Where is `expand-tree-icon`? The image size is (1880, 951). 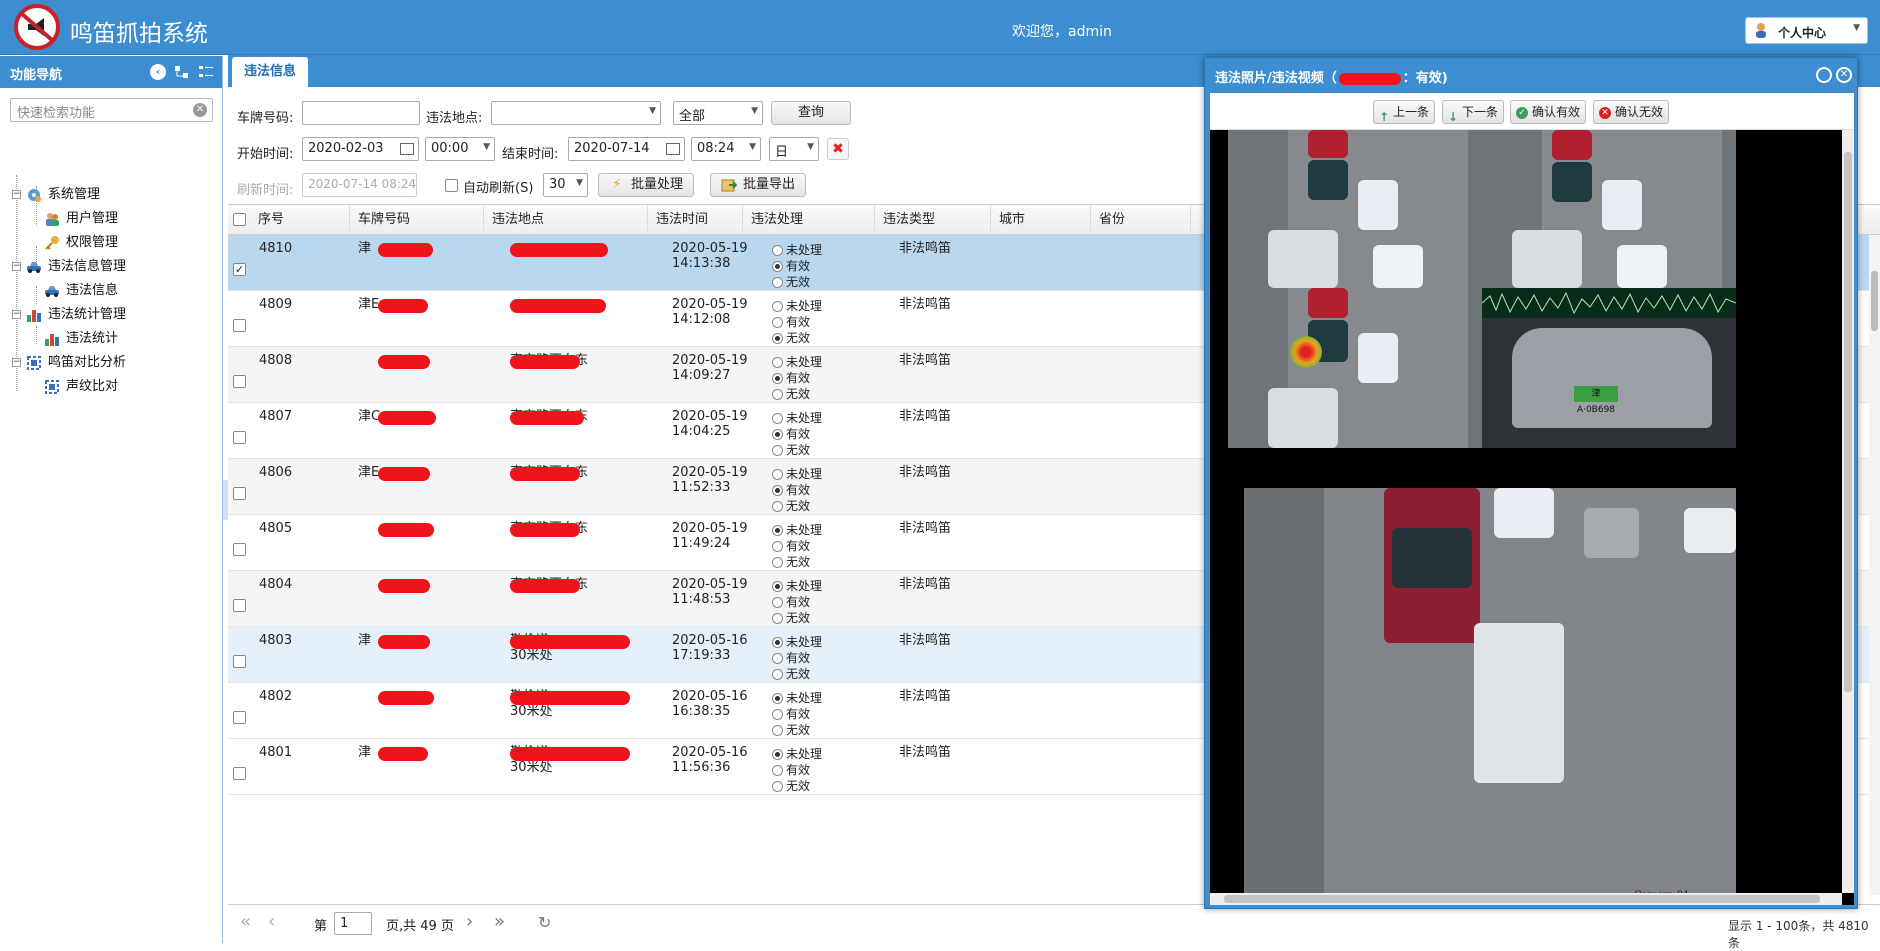
expand-tree-icon is located at coordinates (182, 72).